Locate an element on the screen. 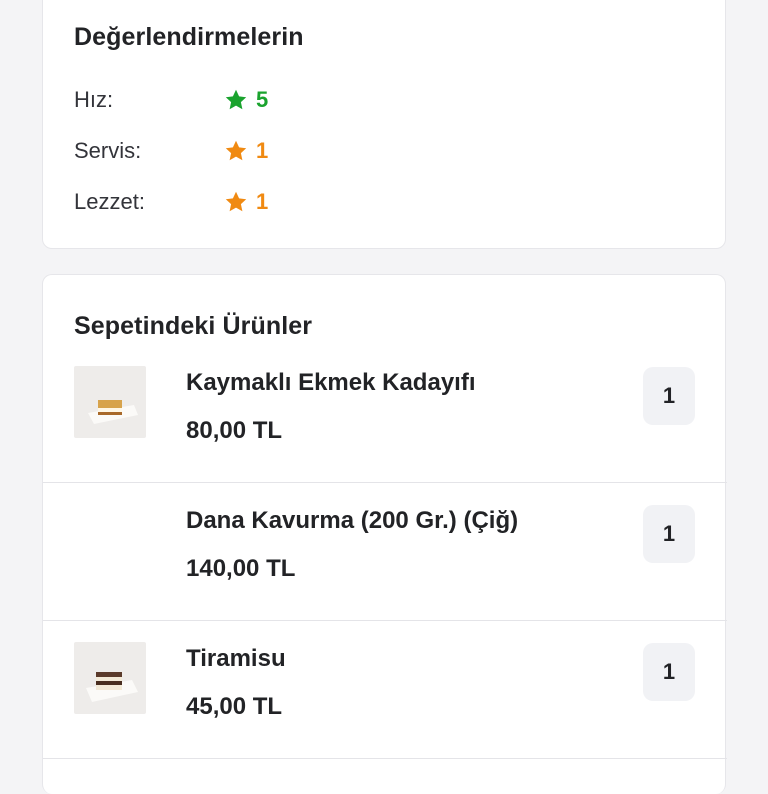  product-name: Kaymaklı Ekmek Kadayıfı is located at coordinates (331, 382).